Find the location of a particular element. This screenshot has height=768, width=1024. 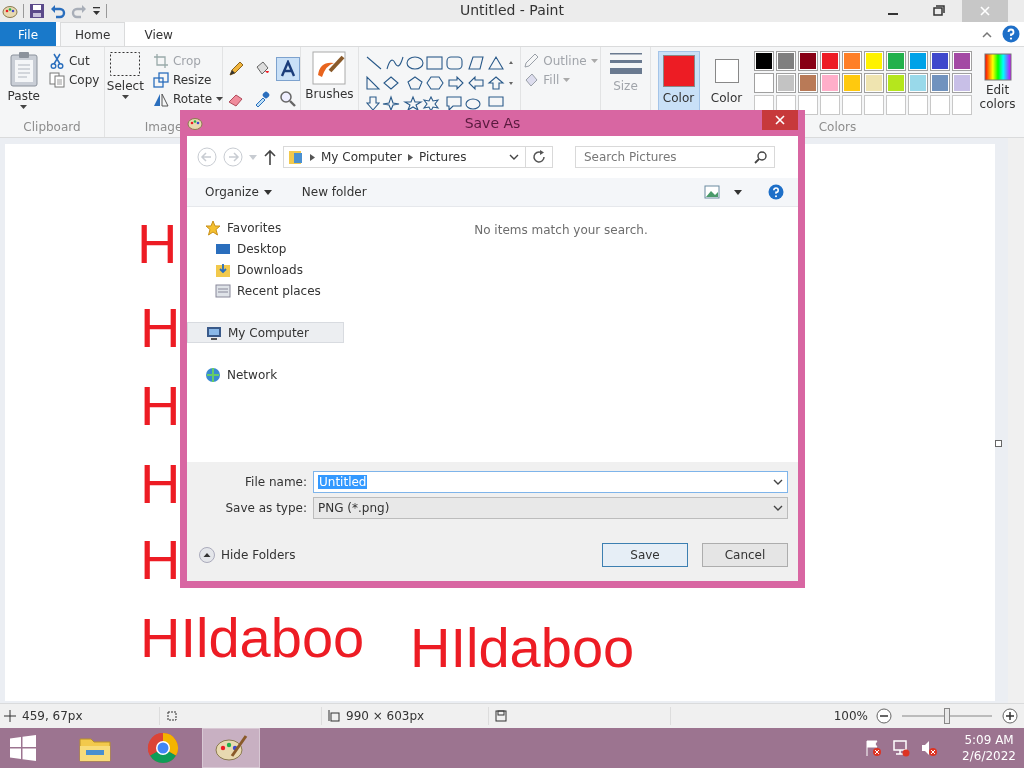

dialog-title: Save As is located at coordinates (492, 123).